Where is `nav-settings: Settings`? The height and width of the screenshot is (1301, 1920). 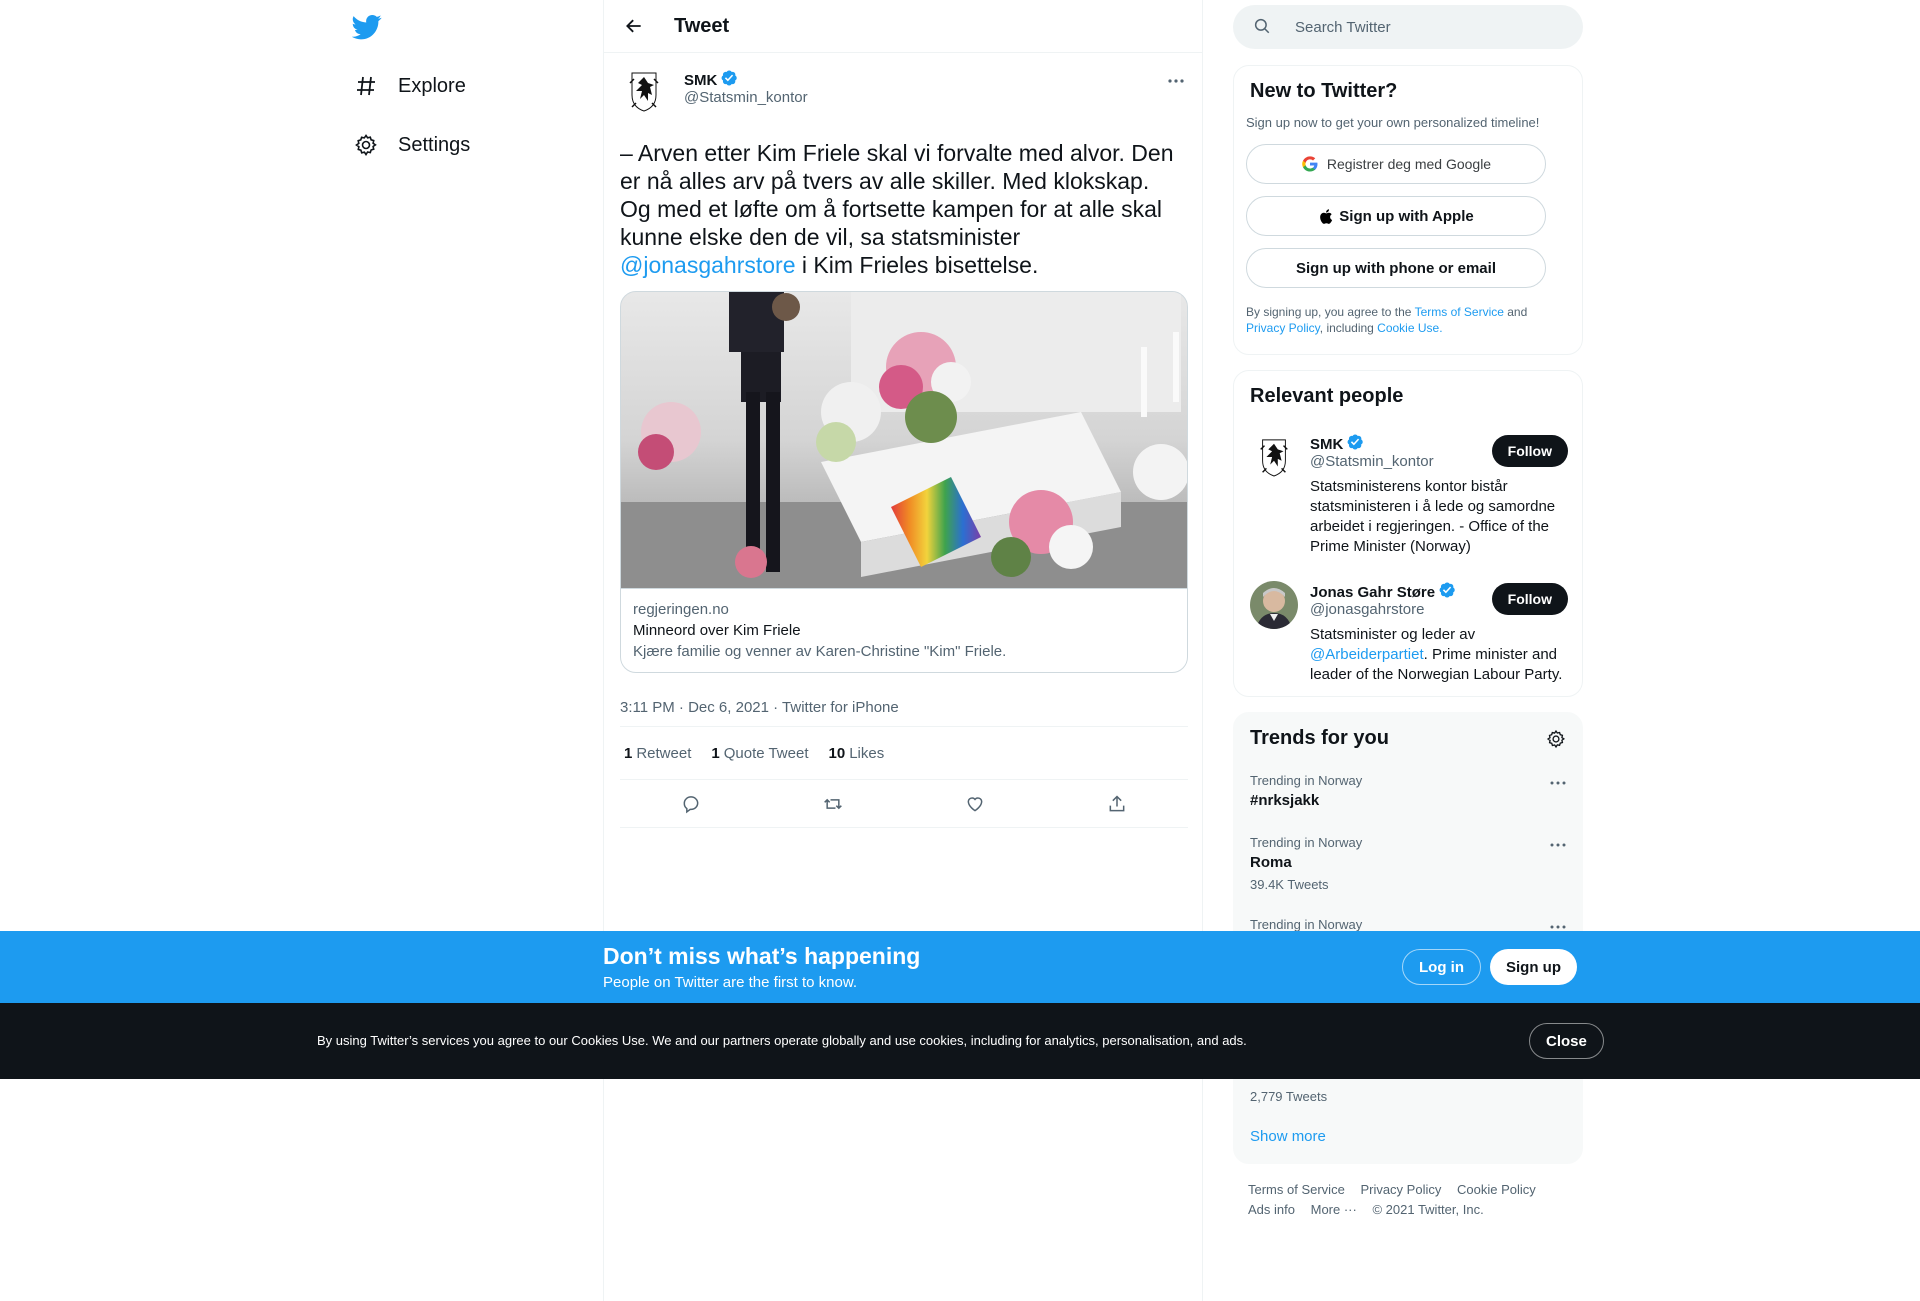
nav-settings: Settings is located at coordinates (411, 145).